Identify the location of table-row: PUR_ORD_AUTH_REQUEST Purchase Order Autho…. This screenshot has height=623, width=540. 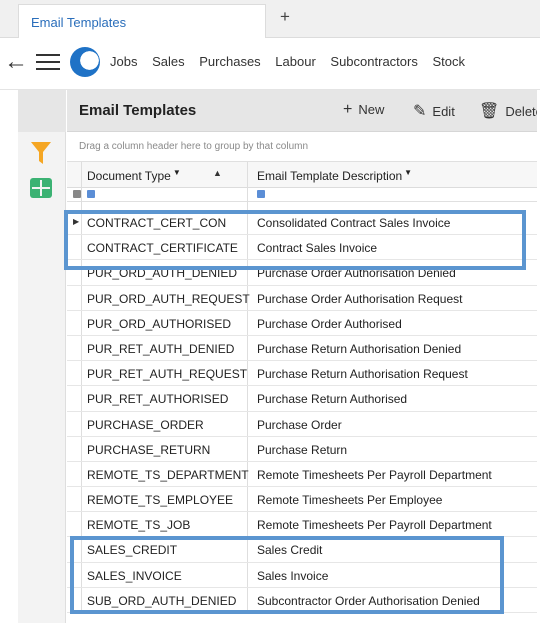
(303, 298).